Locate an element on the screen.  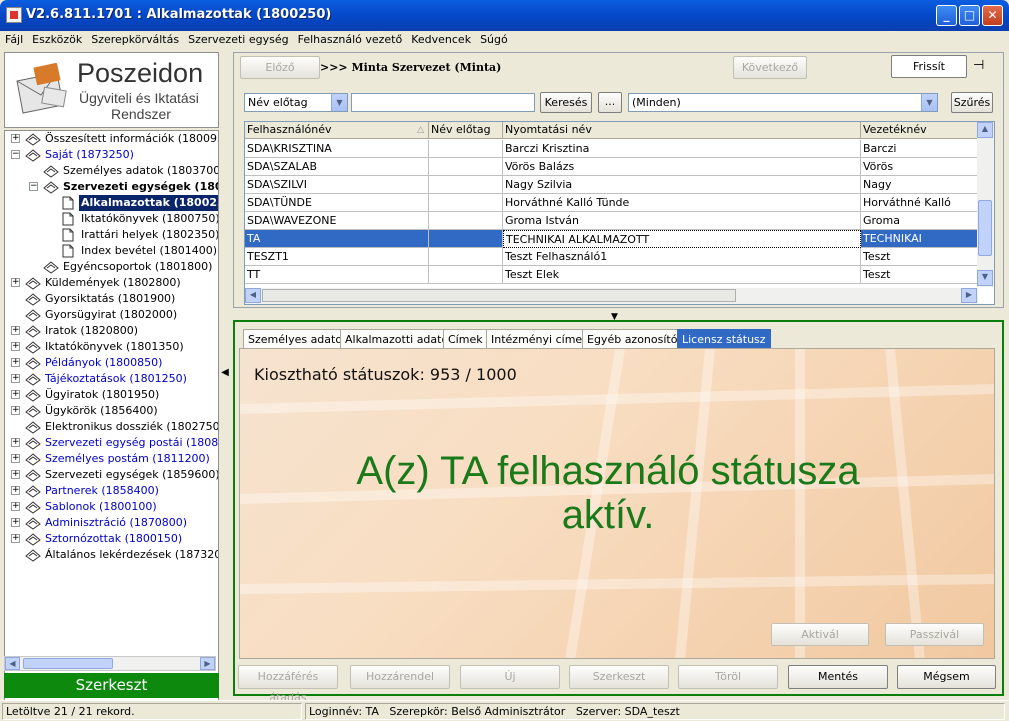
tree-item: + Iratok (1820800) is located at coordinates (111, 331).